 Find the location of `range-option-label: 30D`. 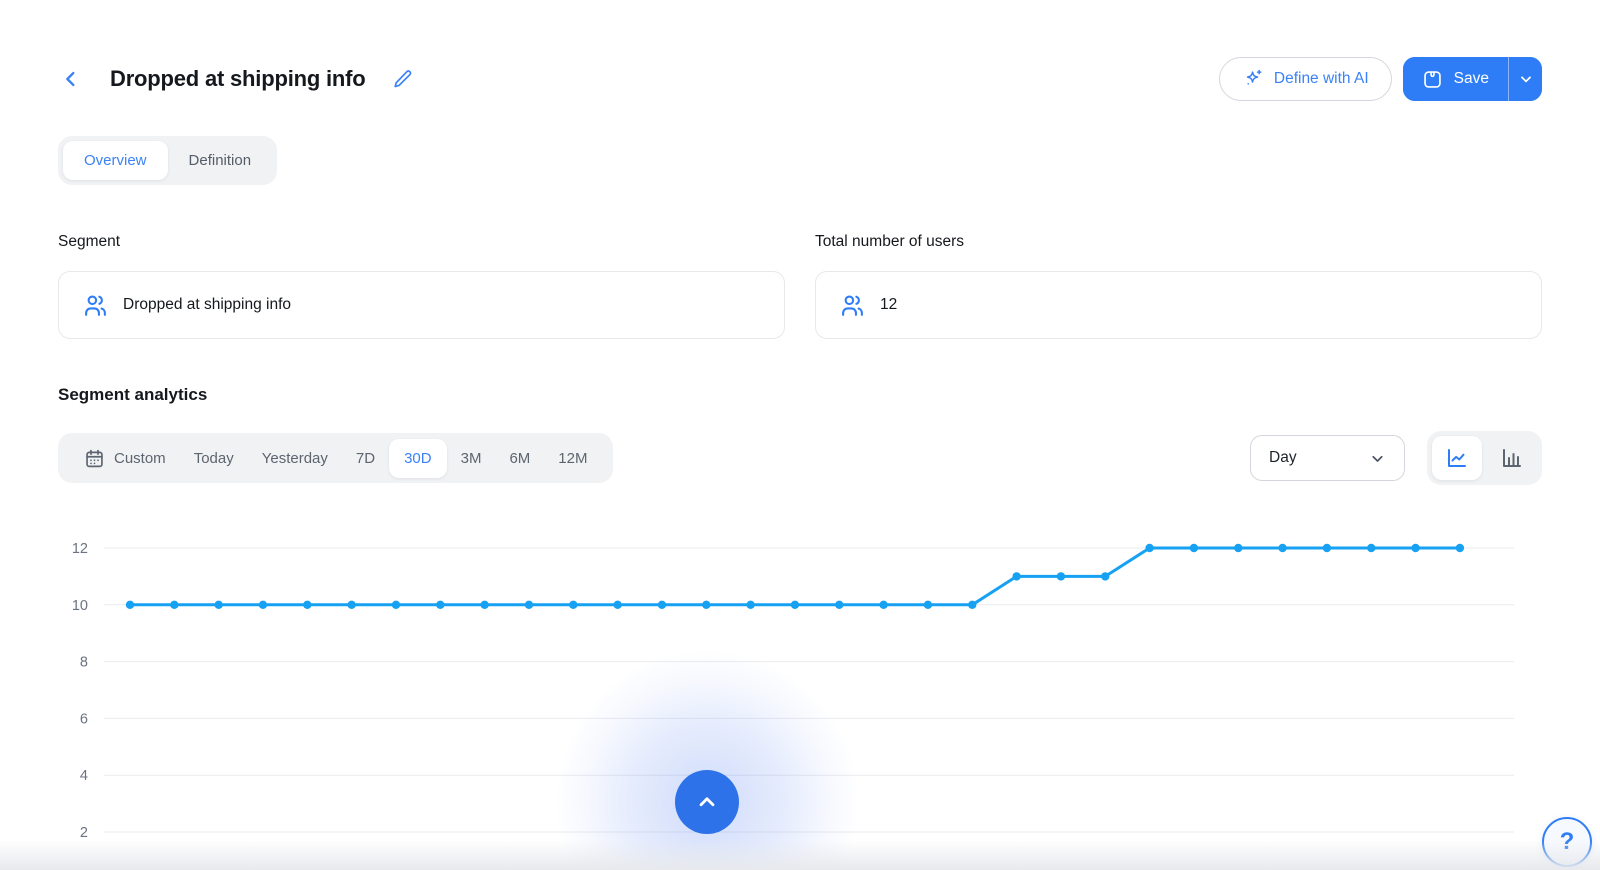

range-option-label: 30D is located at coordinates (418, 458).